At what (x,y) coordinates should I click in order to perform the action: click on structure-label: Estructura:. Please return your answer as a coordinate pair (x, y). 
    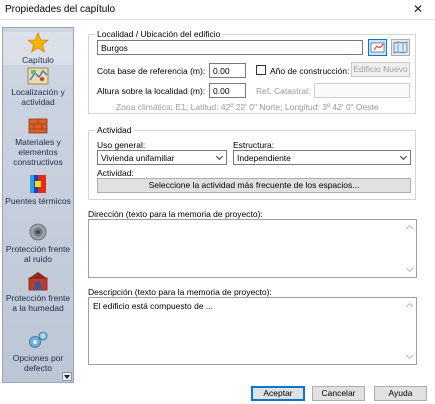
    Looking at the image, I should click on (254, 145).